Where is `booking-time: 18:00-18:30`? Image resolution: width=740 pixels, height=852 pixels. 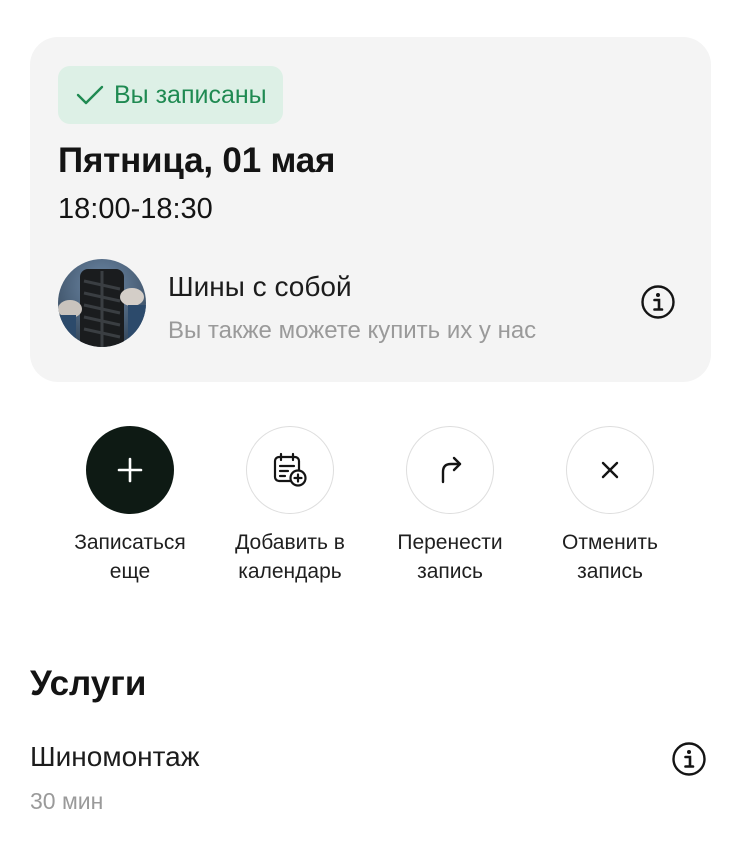
booking-time: 18:00-18:30 is located at coordinates (135, 209).